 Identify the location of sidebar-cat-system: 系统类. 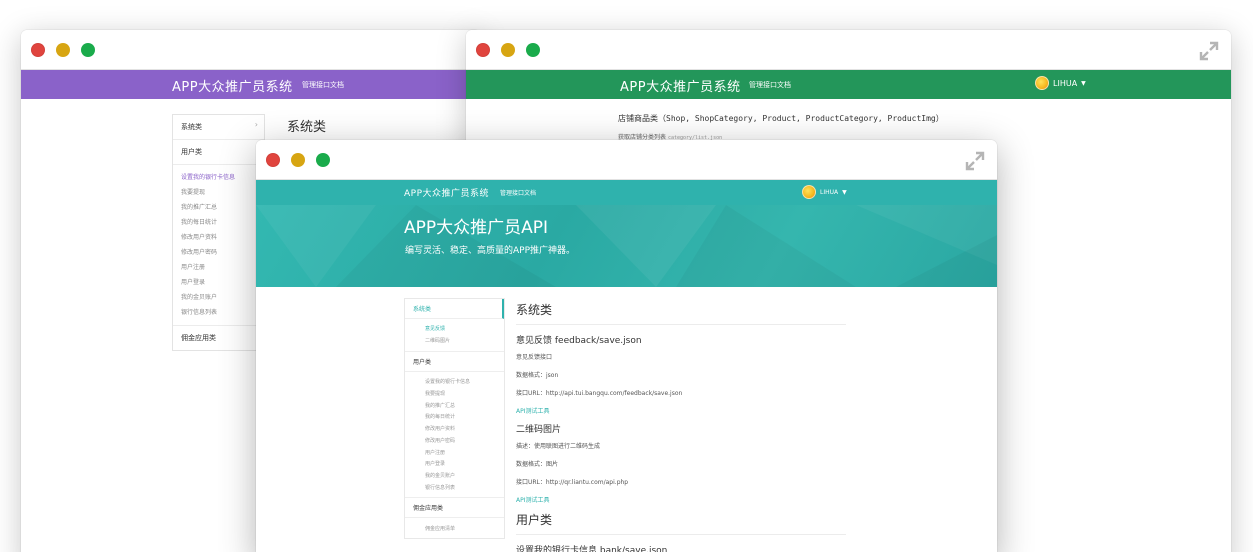
(454, 309).